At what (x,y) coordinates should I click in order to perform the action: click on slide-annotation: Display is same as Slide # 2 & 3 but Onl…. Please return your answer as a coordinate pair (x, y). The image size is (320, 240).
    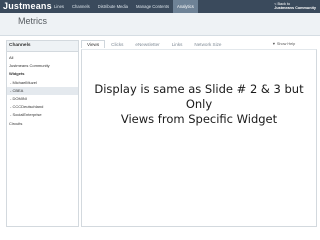
    Looking at the image, I should click on (199, 104).